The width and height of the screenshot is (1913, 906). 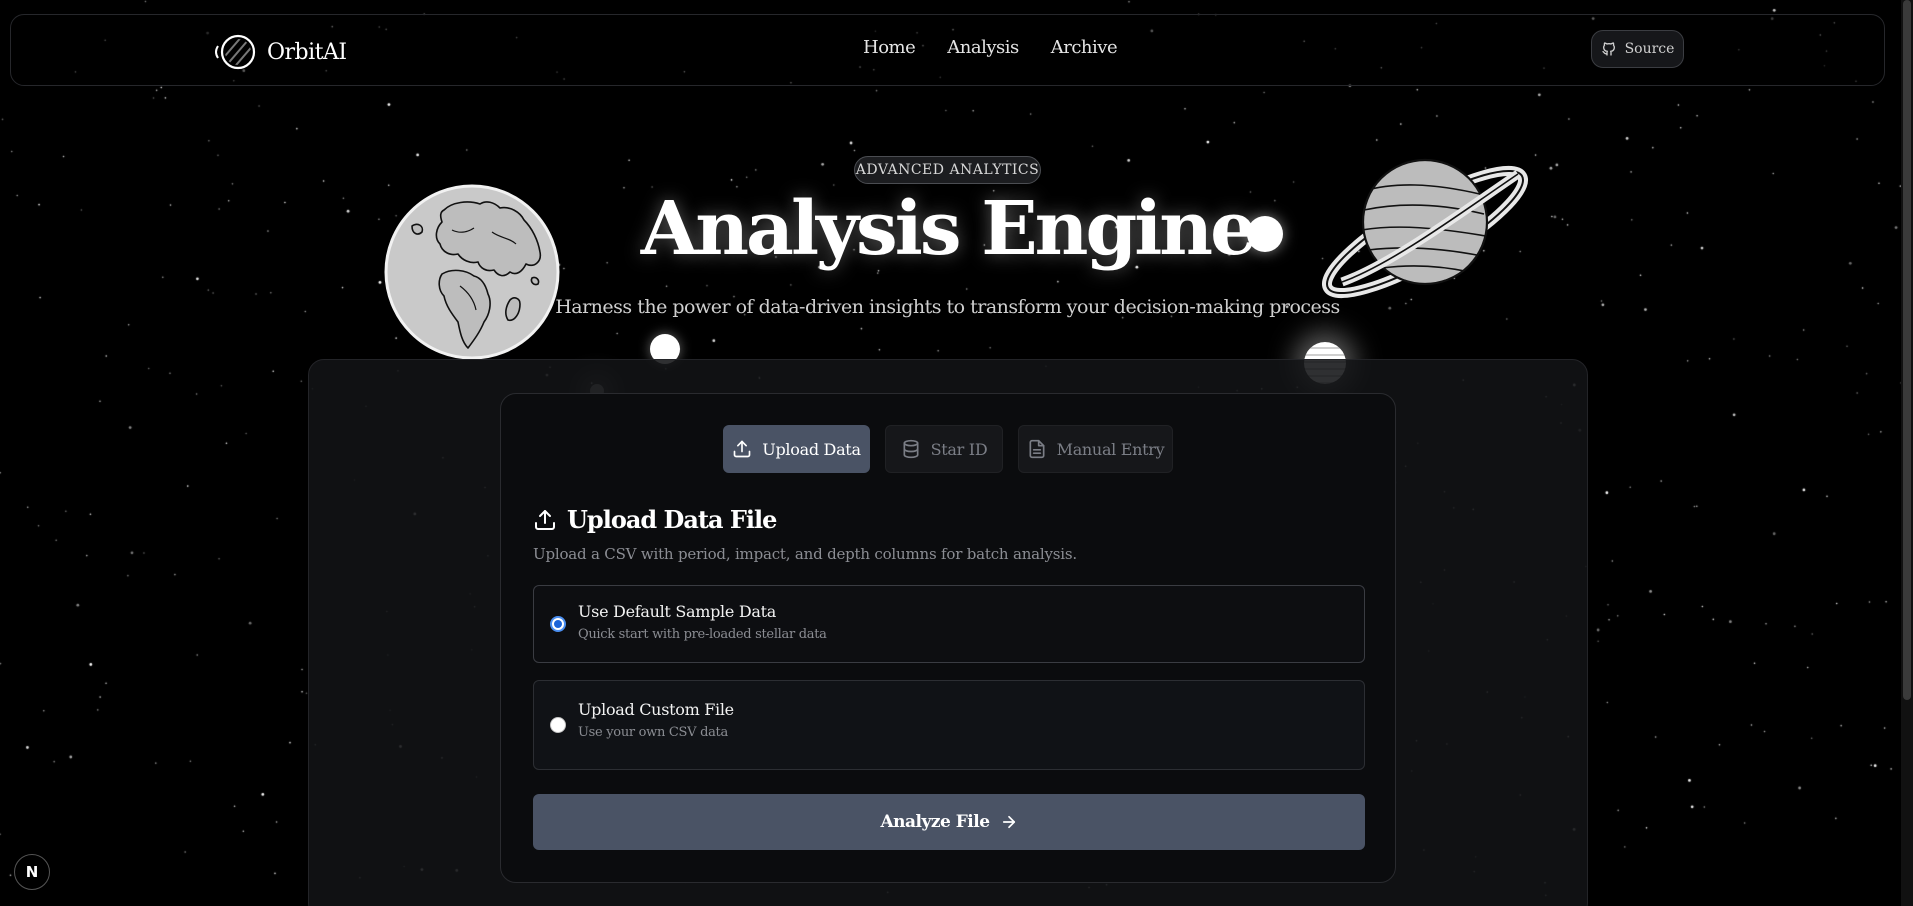 I want to click on scrollbar-thumb, so click(x=1907, y=350).